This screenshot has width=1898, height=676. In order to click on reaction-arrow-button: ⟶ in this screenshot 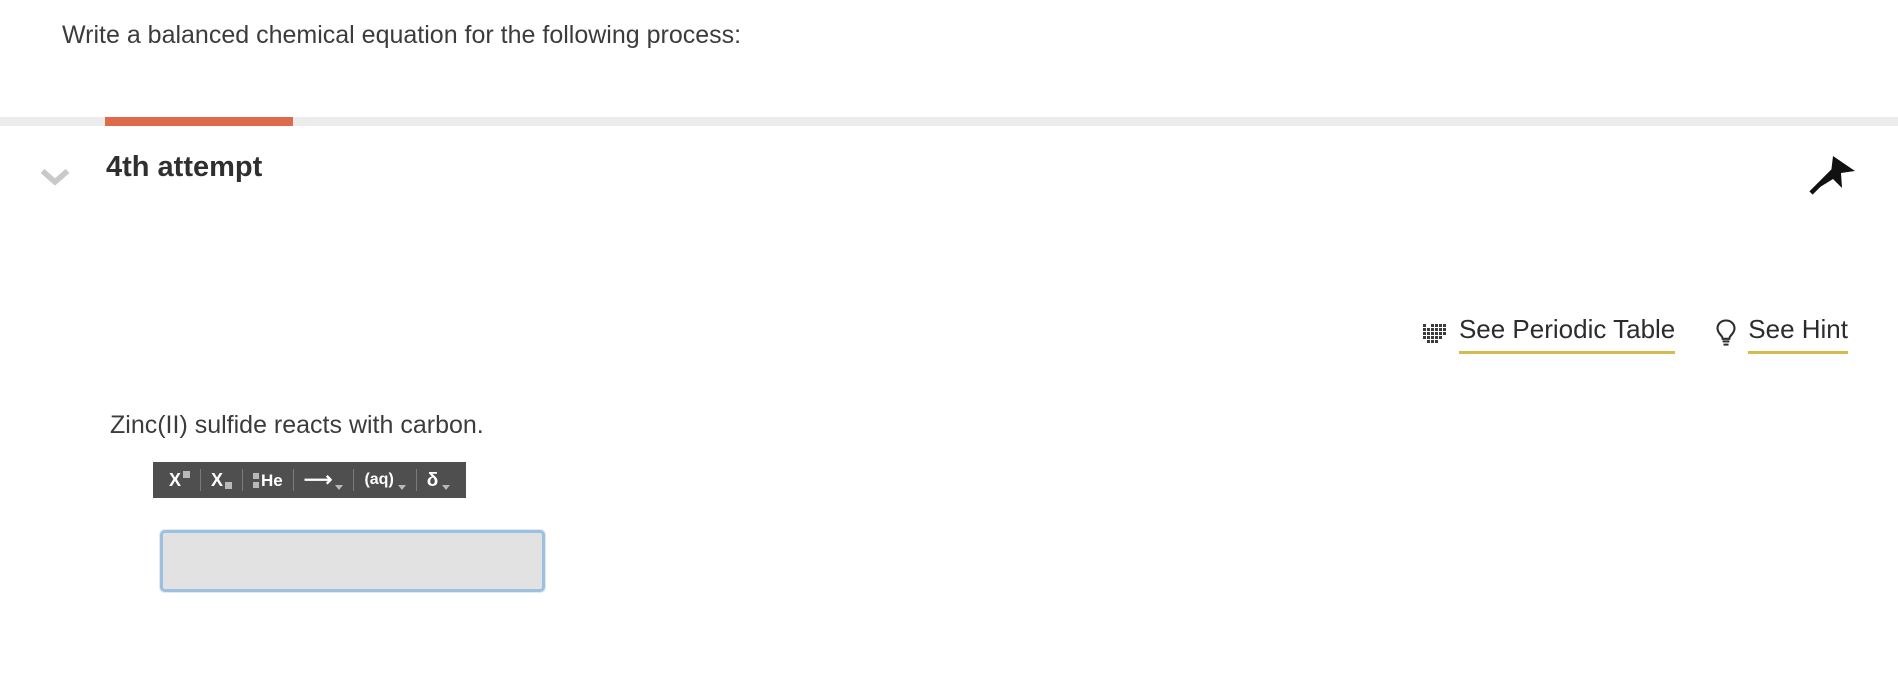, I will do `click(324, 480)`.